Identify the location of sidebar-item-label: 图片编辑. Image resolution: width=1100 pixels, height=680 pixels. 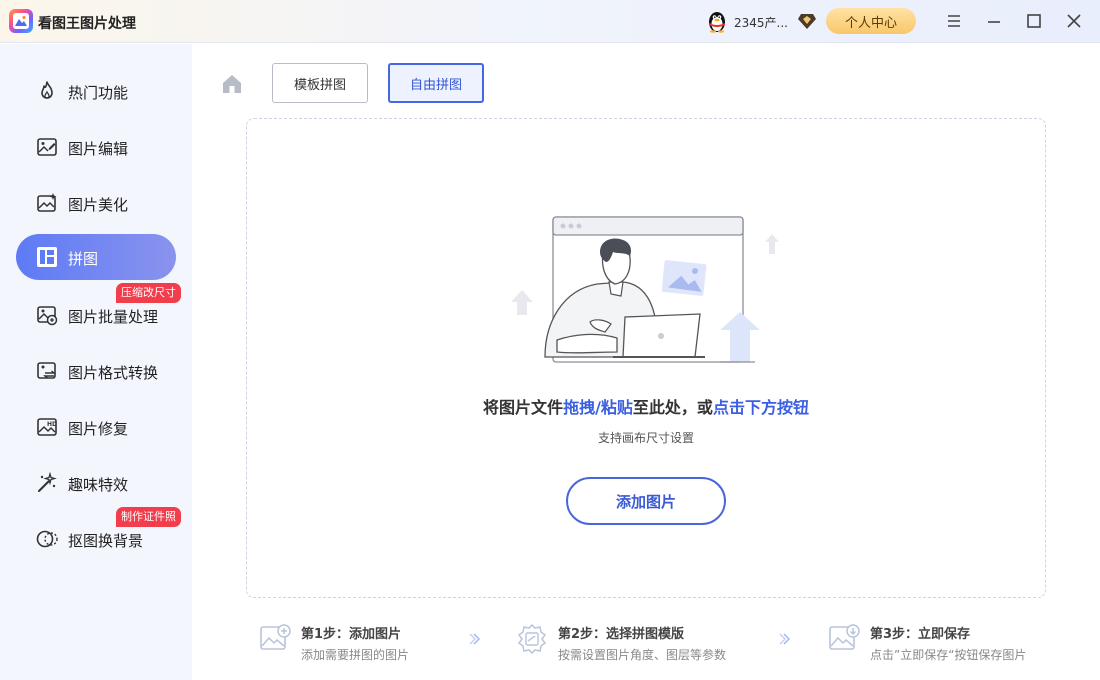
(98, 149).